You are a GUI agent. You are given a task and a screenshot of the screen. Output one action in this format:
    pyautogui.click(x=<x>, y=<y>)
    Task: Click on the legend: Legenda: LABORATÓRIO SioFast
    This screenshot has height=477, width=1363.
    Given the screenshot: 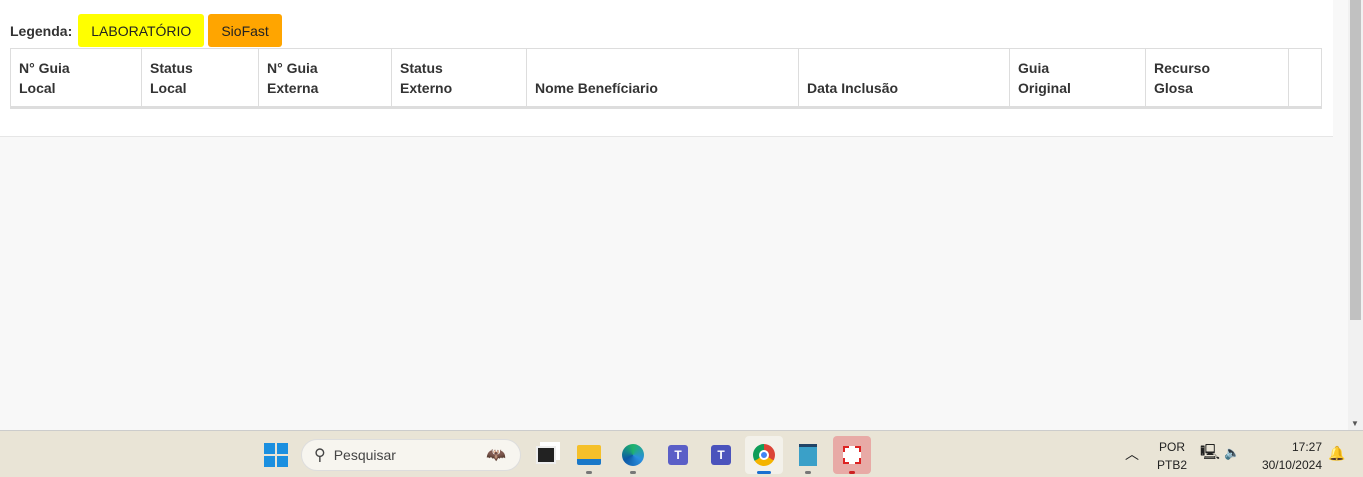 What is the action you would take?
    pyautogui.click(x=146, y=30)
    